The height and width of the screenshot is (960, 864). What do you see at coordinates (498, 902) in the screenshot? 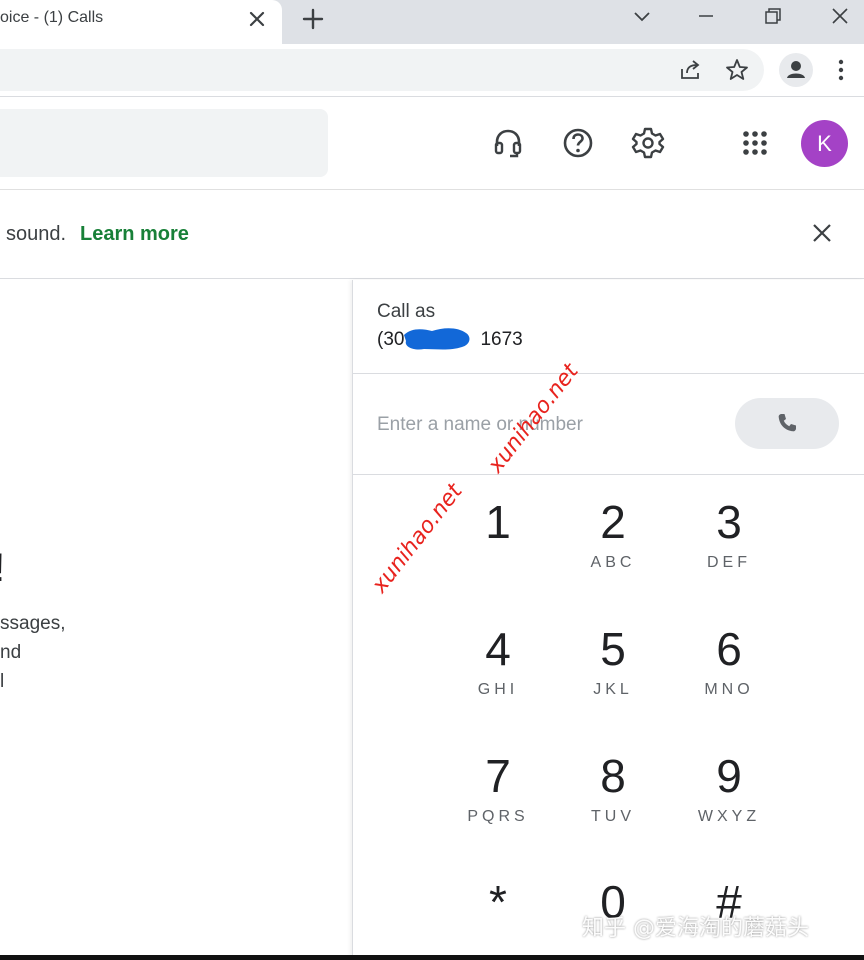
I see `key-digit: *` at bounding box center [498, 902].